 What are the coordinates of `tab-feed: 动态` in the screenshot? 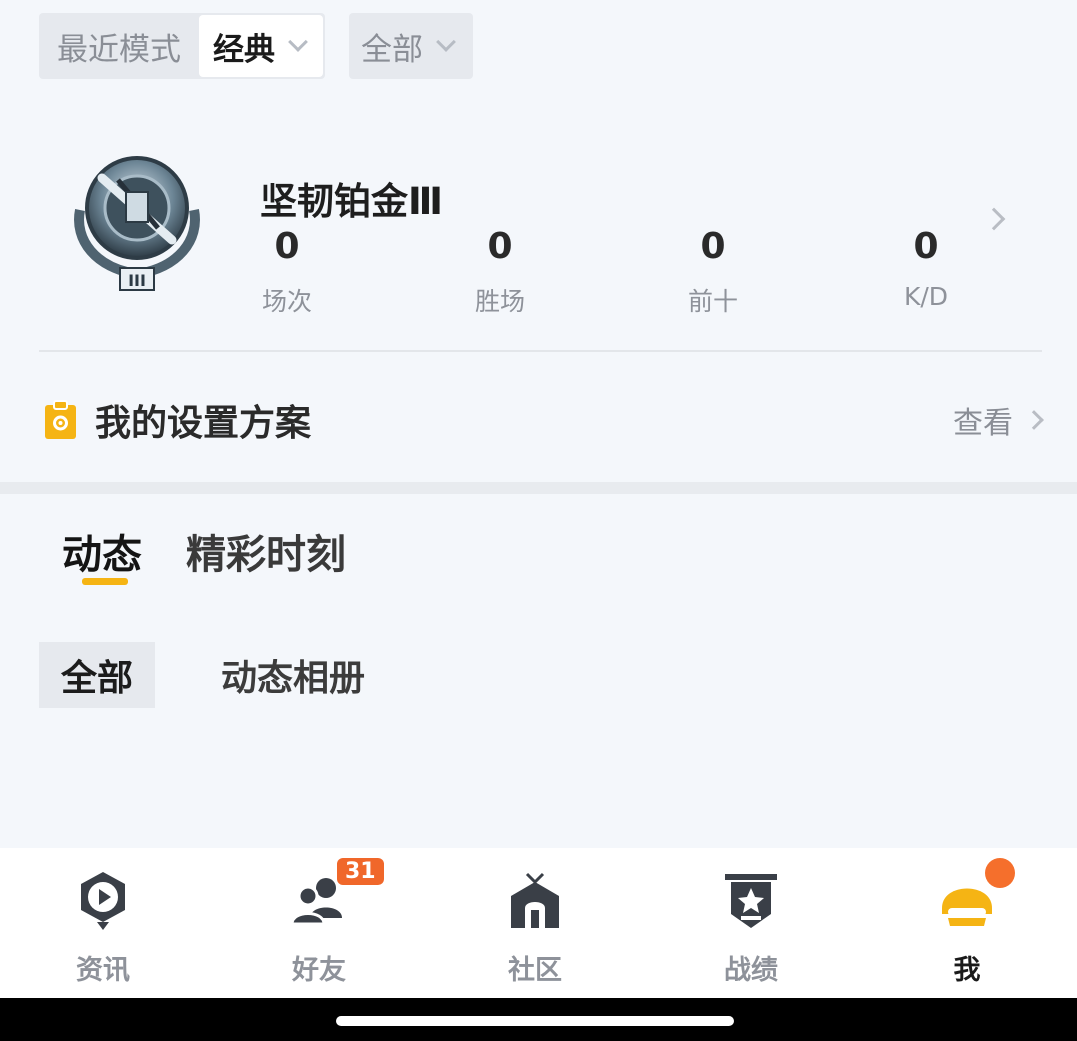 It's located at (102, 553).